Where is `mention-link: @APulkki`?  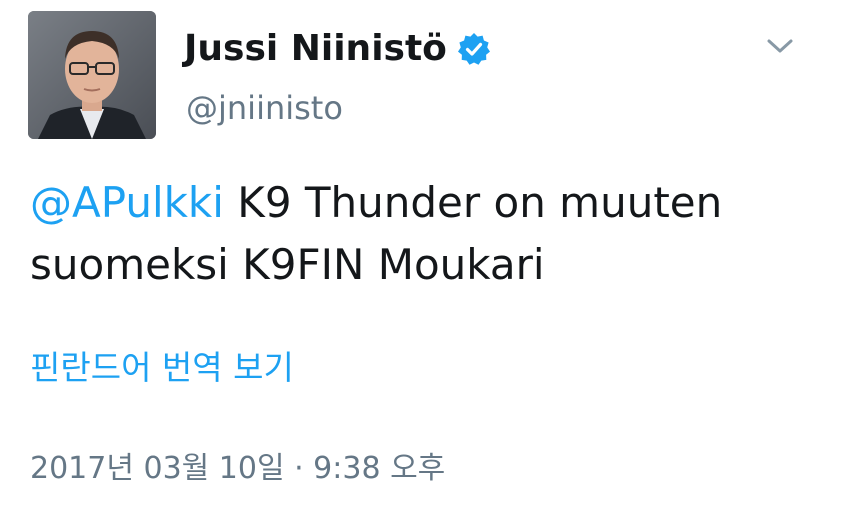
mention-link: @APulkki is located at coordinates (127, 202).